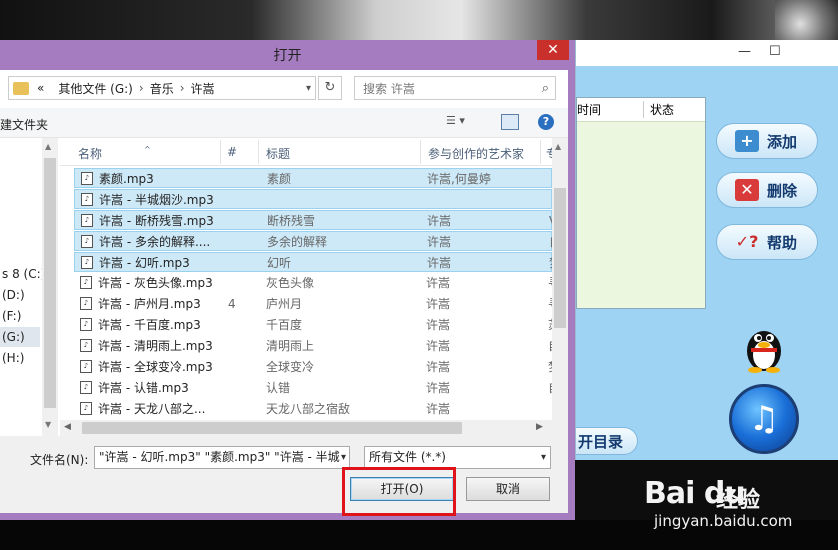 The image size is (838, 550). What do you see at coordinates (764, 347) in the screenshot?
I see `qq-penguin-icon` at bounding box center [764, 347].